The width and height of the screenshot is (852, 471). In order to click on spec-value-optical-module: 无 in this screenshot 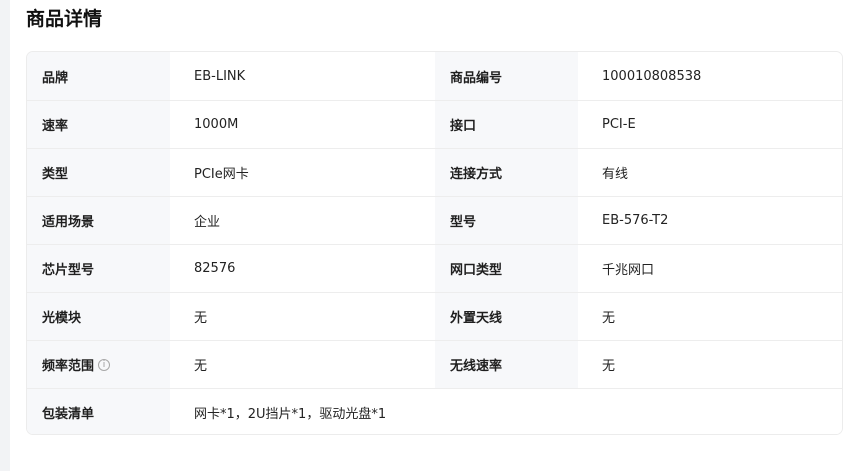, I will do `click(302, 316)`.